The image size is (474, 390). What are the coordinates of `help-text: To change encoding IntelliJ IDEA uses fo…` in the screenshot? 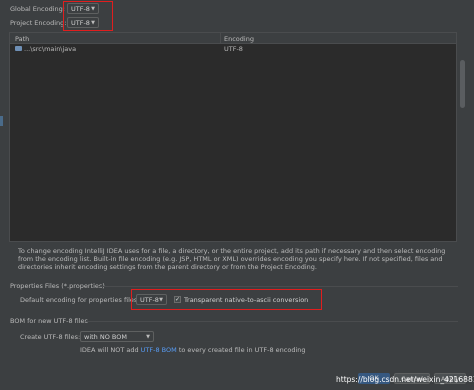 It's located at (232, 259).